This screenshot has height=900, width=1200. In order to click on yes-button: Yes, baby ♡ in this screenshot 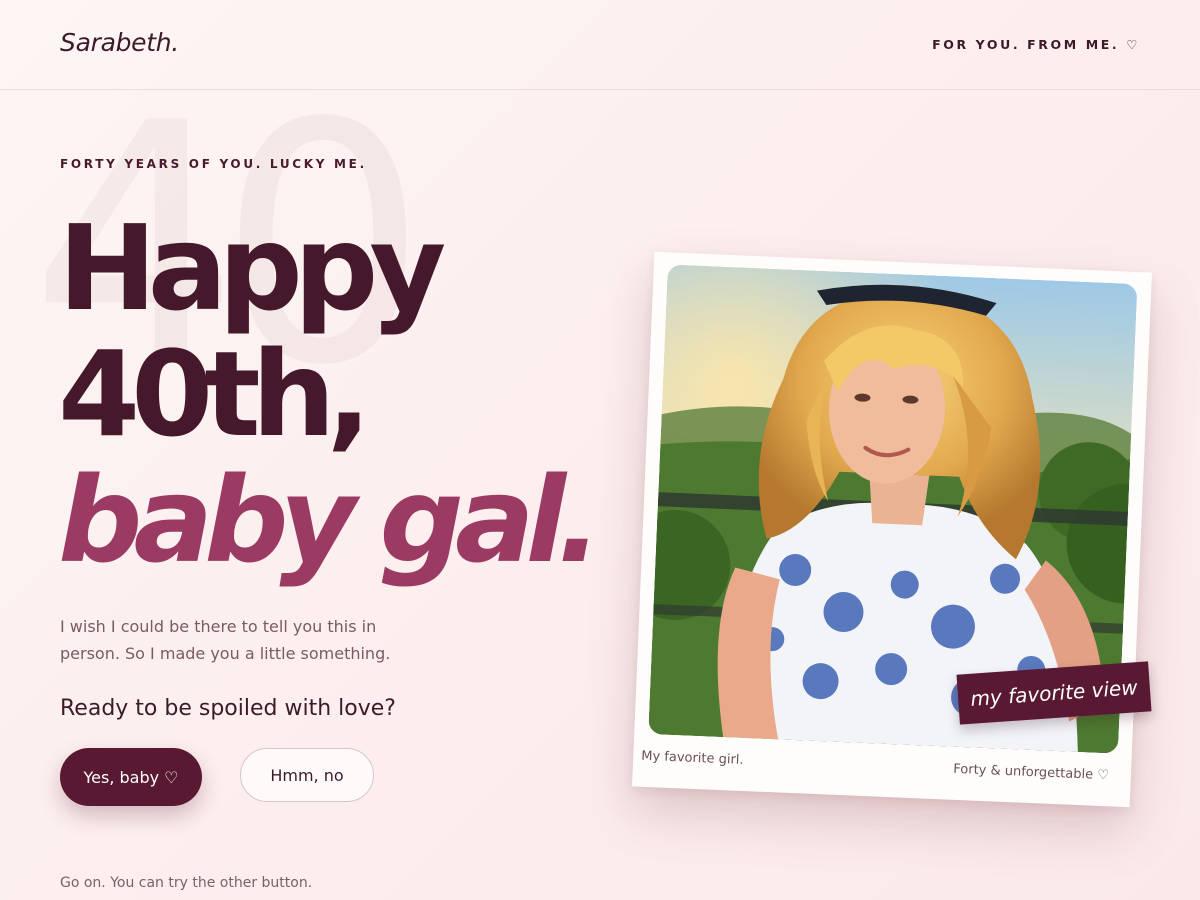, I will do `click(131, 777)`.